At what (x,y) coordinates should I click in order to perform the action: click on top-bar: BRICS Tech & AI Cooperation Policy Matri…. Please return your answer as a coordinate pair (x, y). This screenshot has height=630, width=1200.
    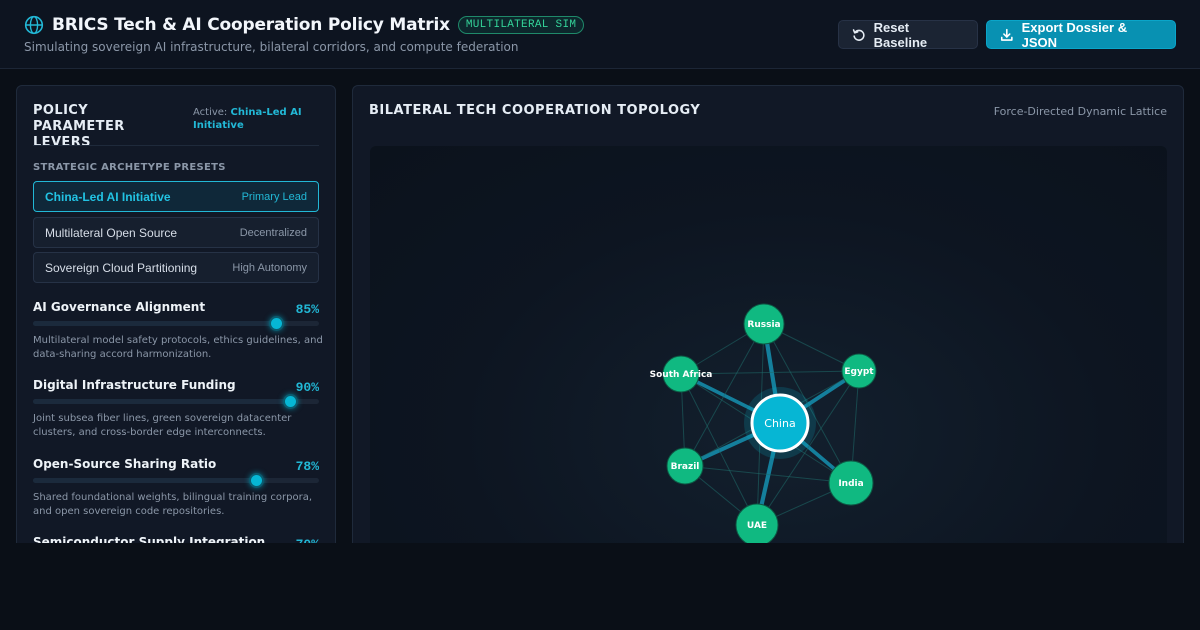
    Looking at the image, I should click on (600, 34).